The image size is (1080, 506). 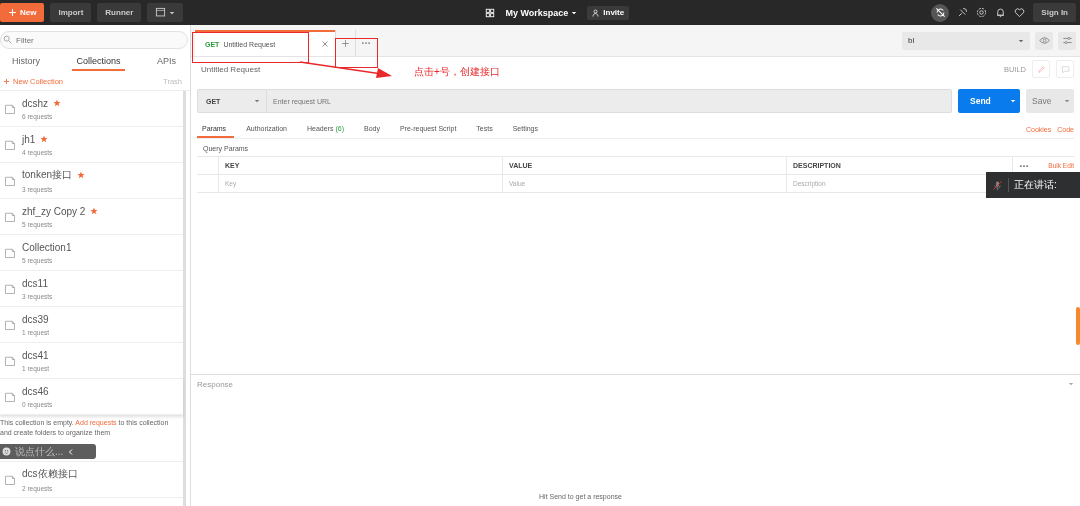 I want to click on satellite-icon, so click(x=963, y=12).